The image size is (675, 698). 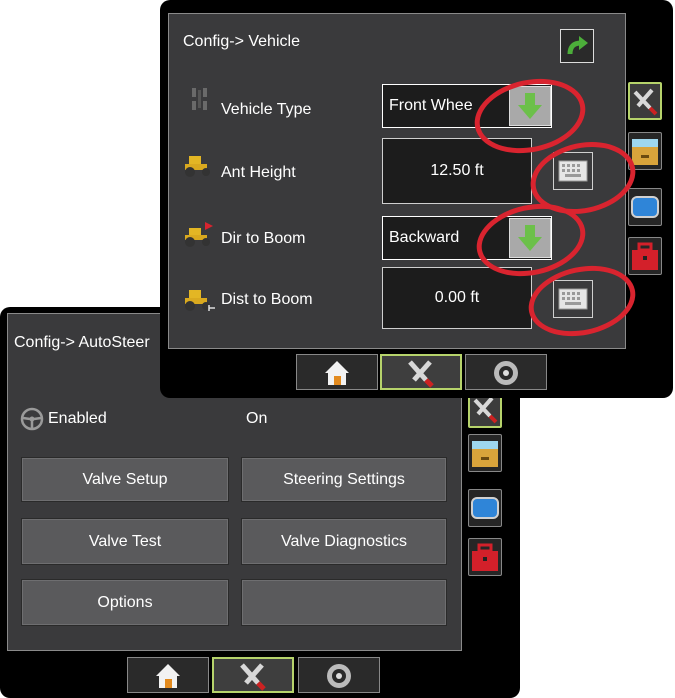 What do you see at coordinates (344, 602) in the screenshot?
I see `blank-button` at bounding box center [344, 602].